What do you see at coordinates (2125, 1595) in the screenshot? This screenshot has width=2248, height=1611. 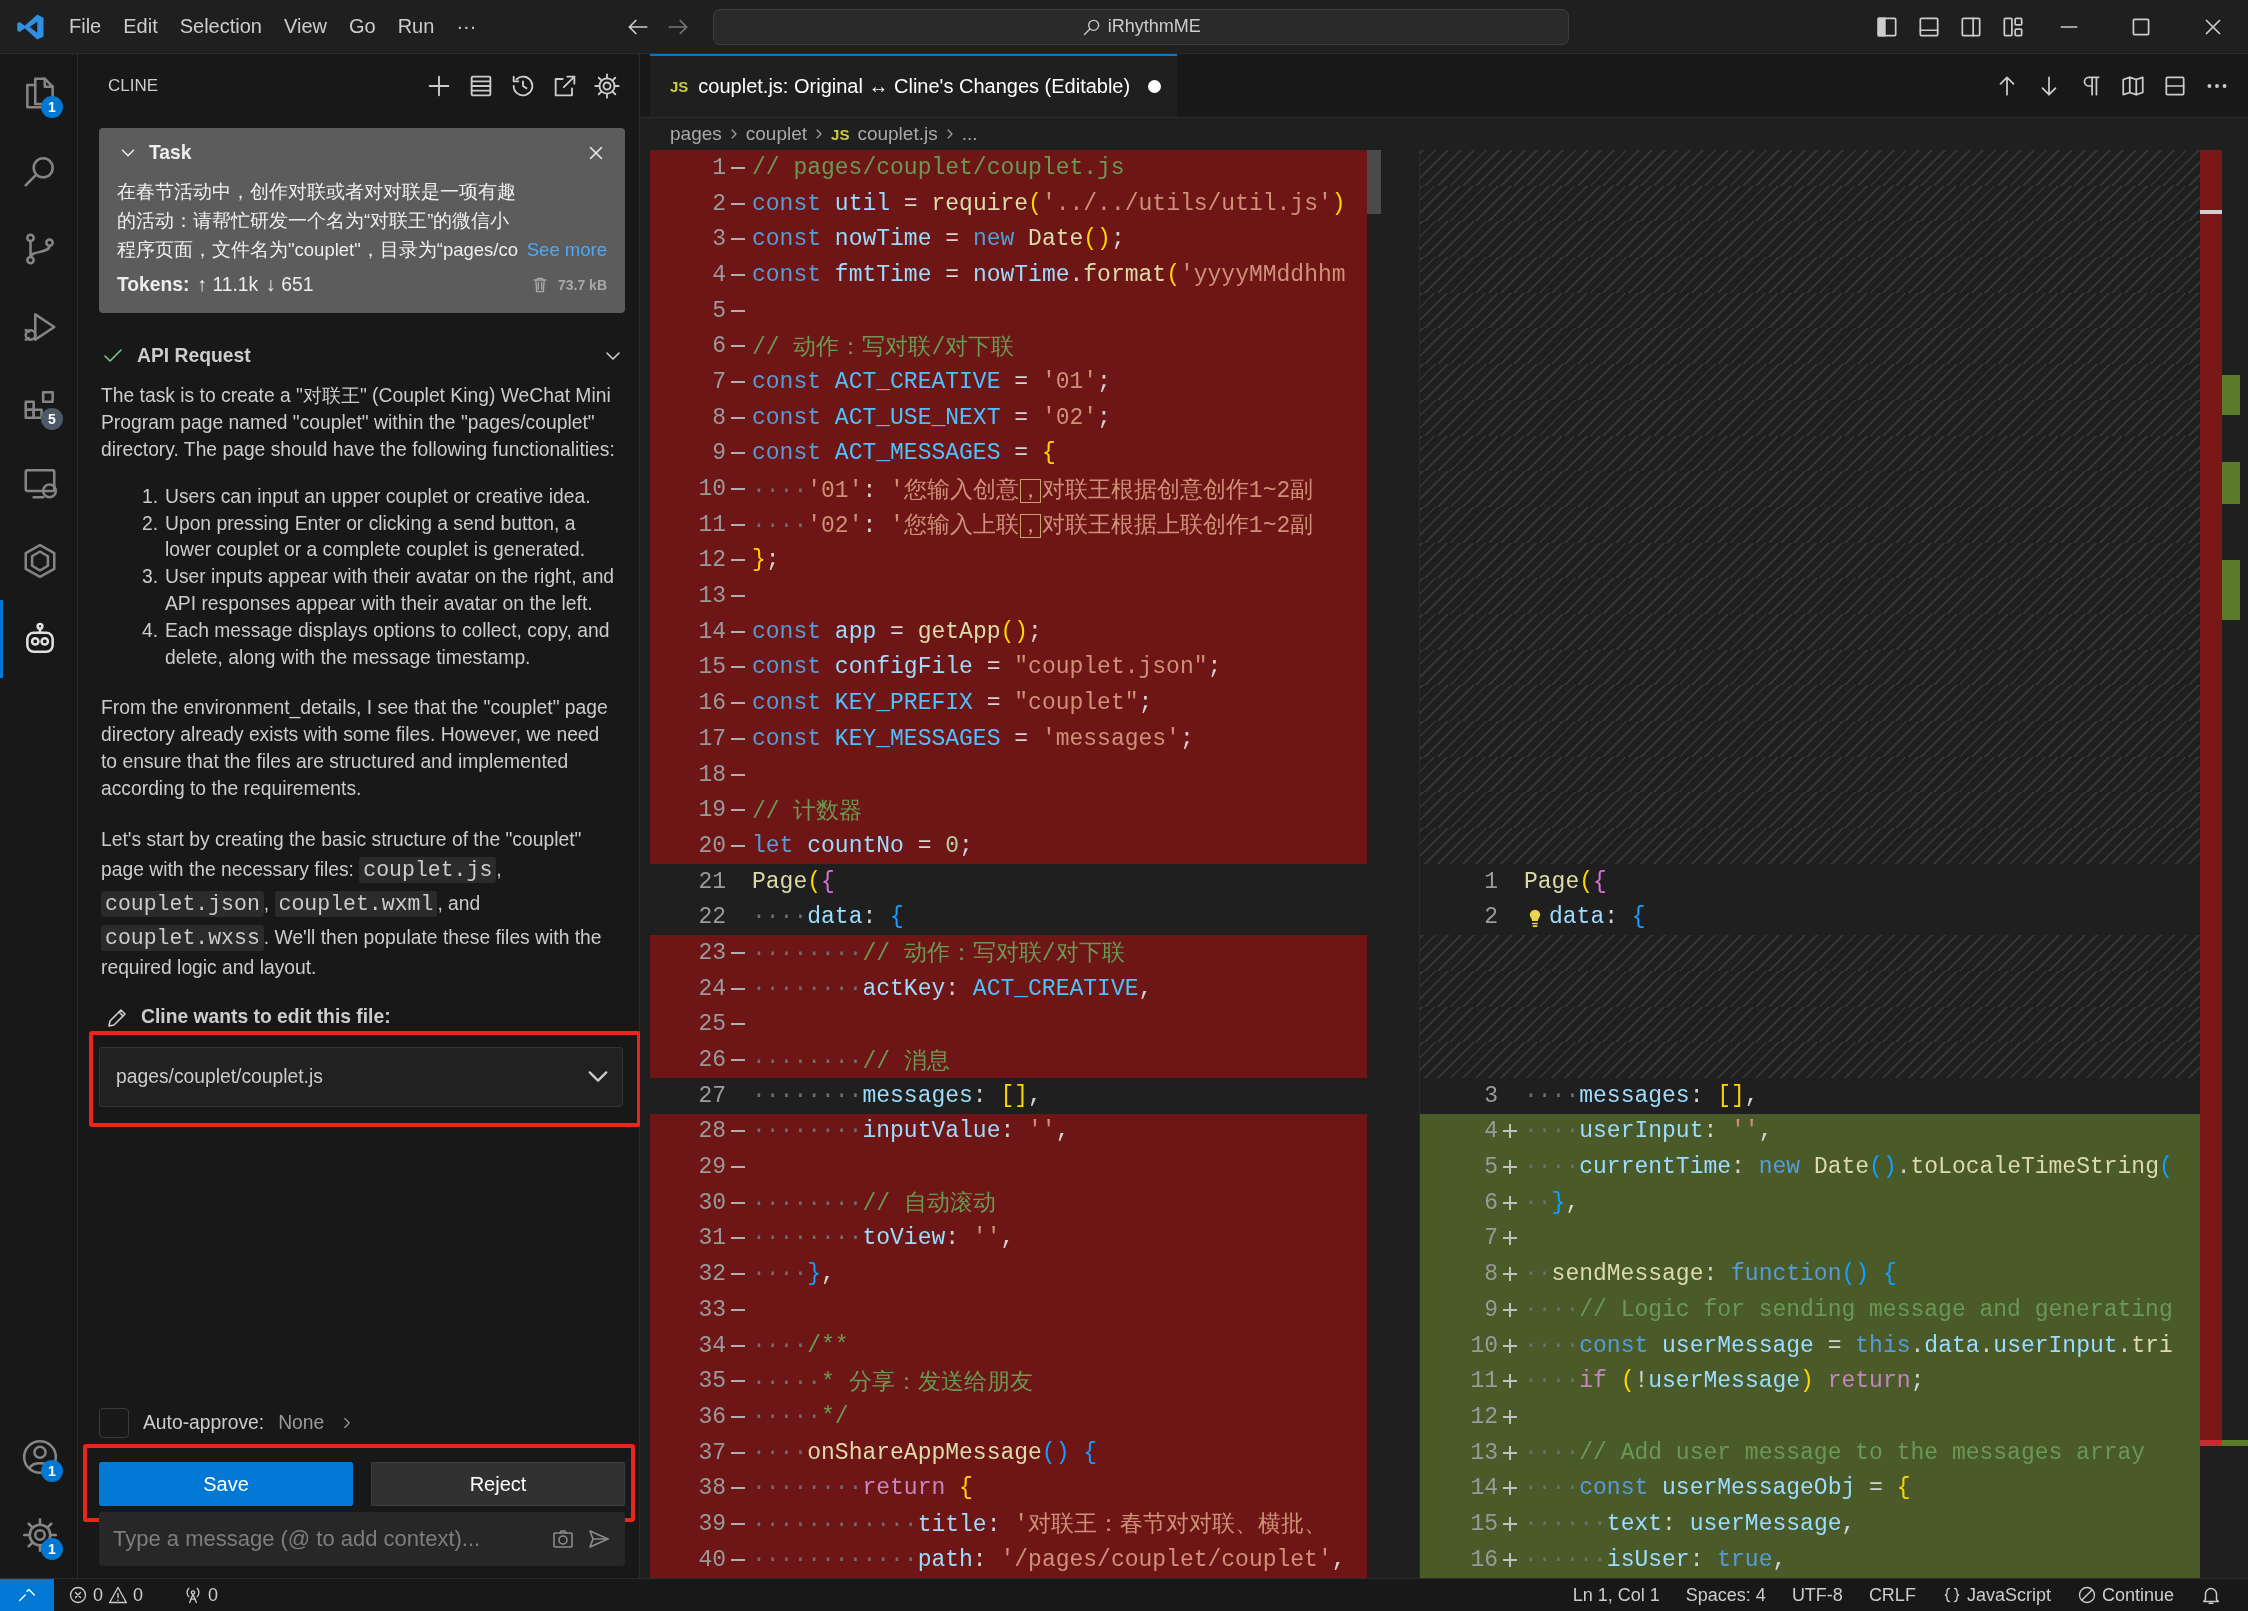 I see `continue-status: Continue` at bounding box center [2125, 1595].